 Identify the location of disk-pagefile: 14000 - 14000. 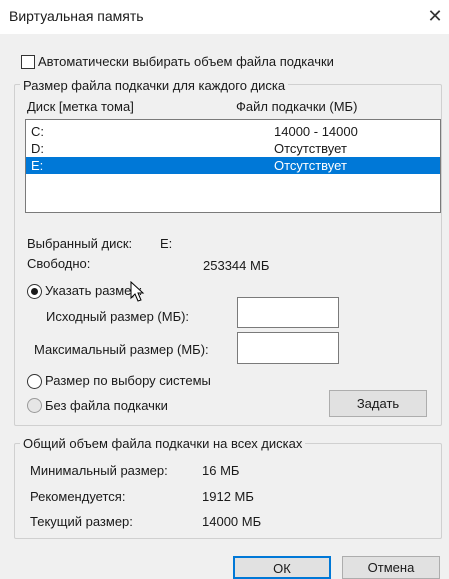
(316, 131).